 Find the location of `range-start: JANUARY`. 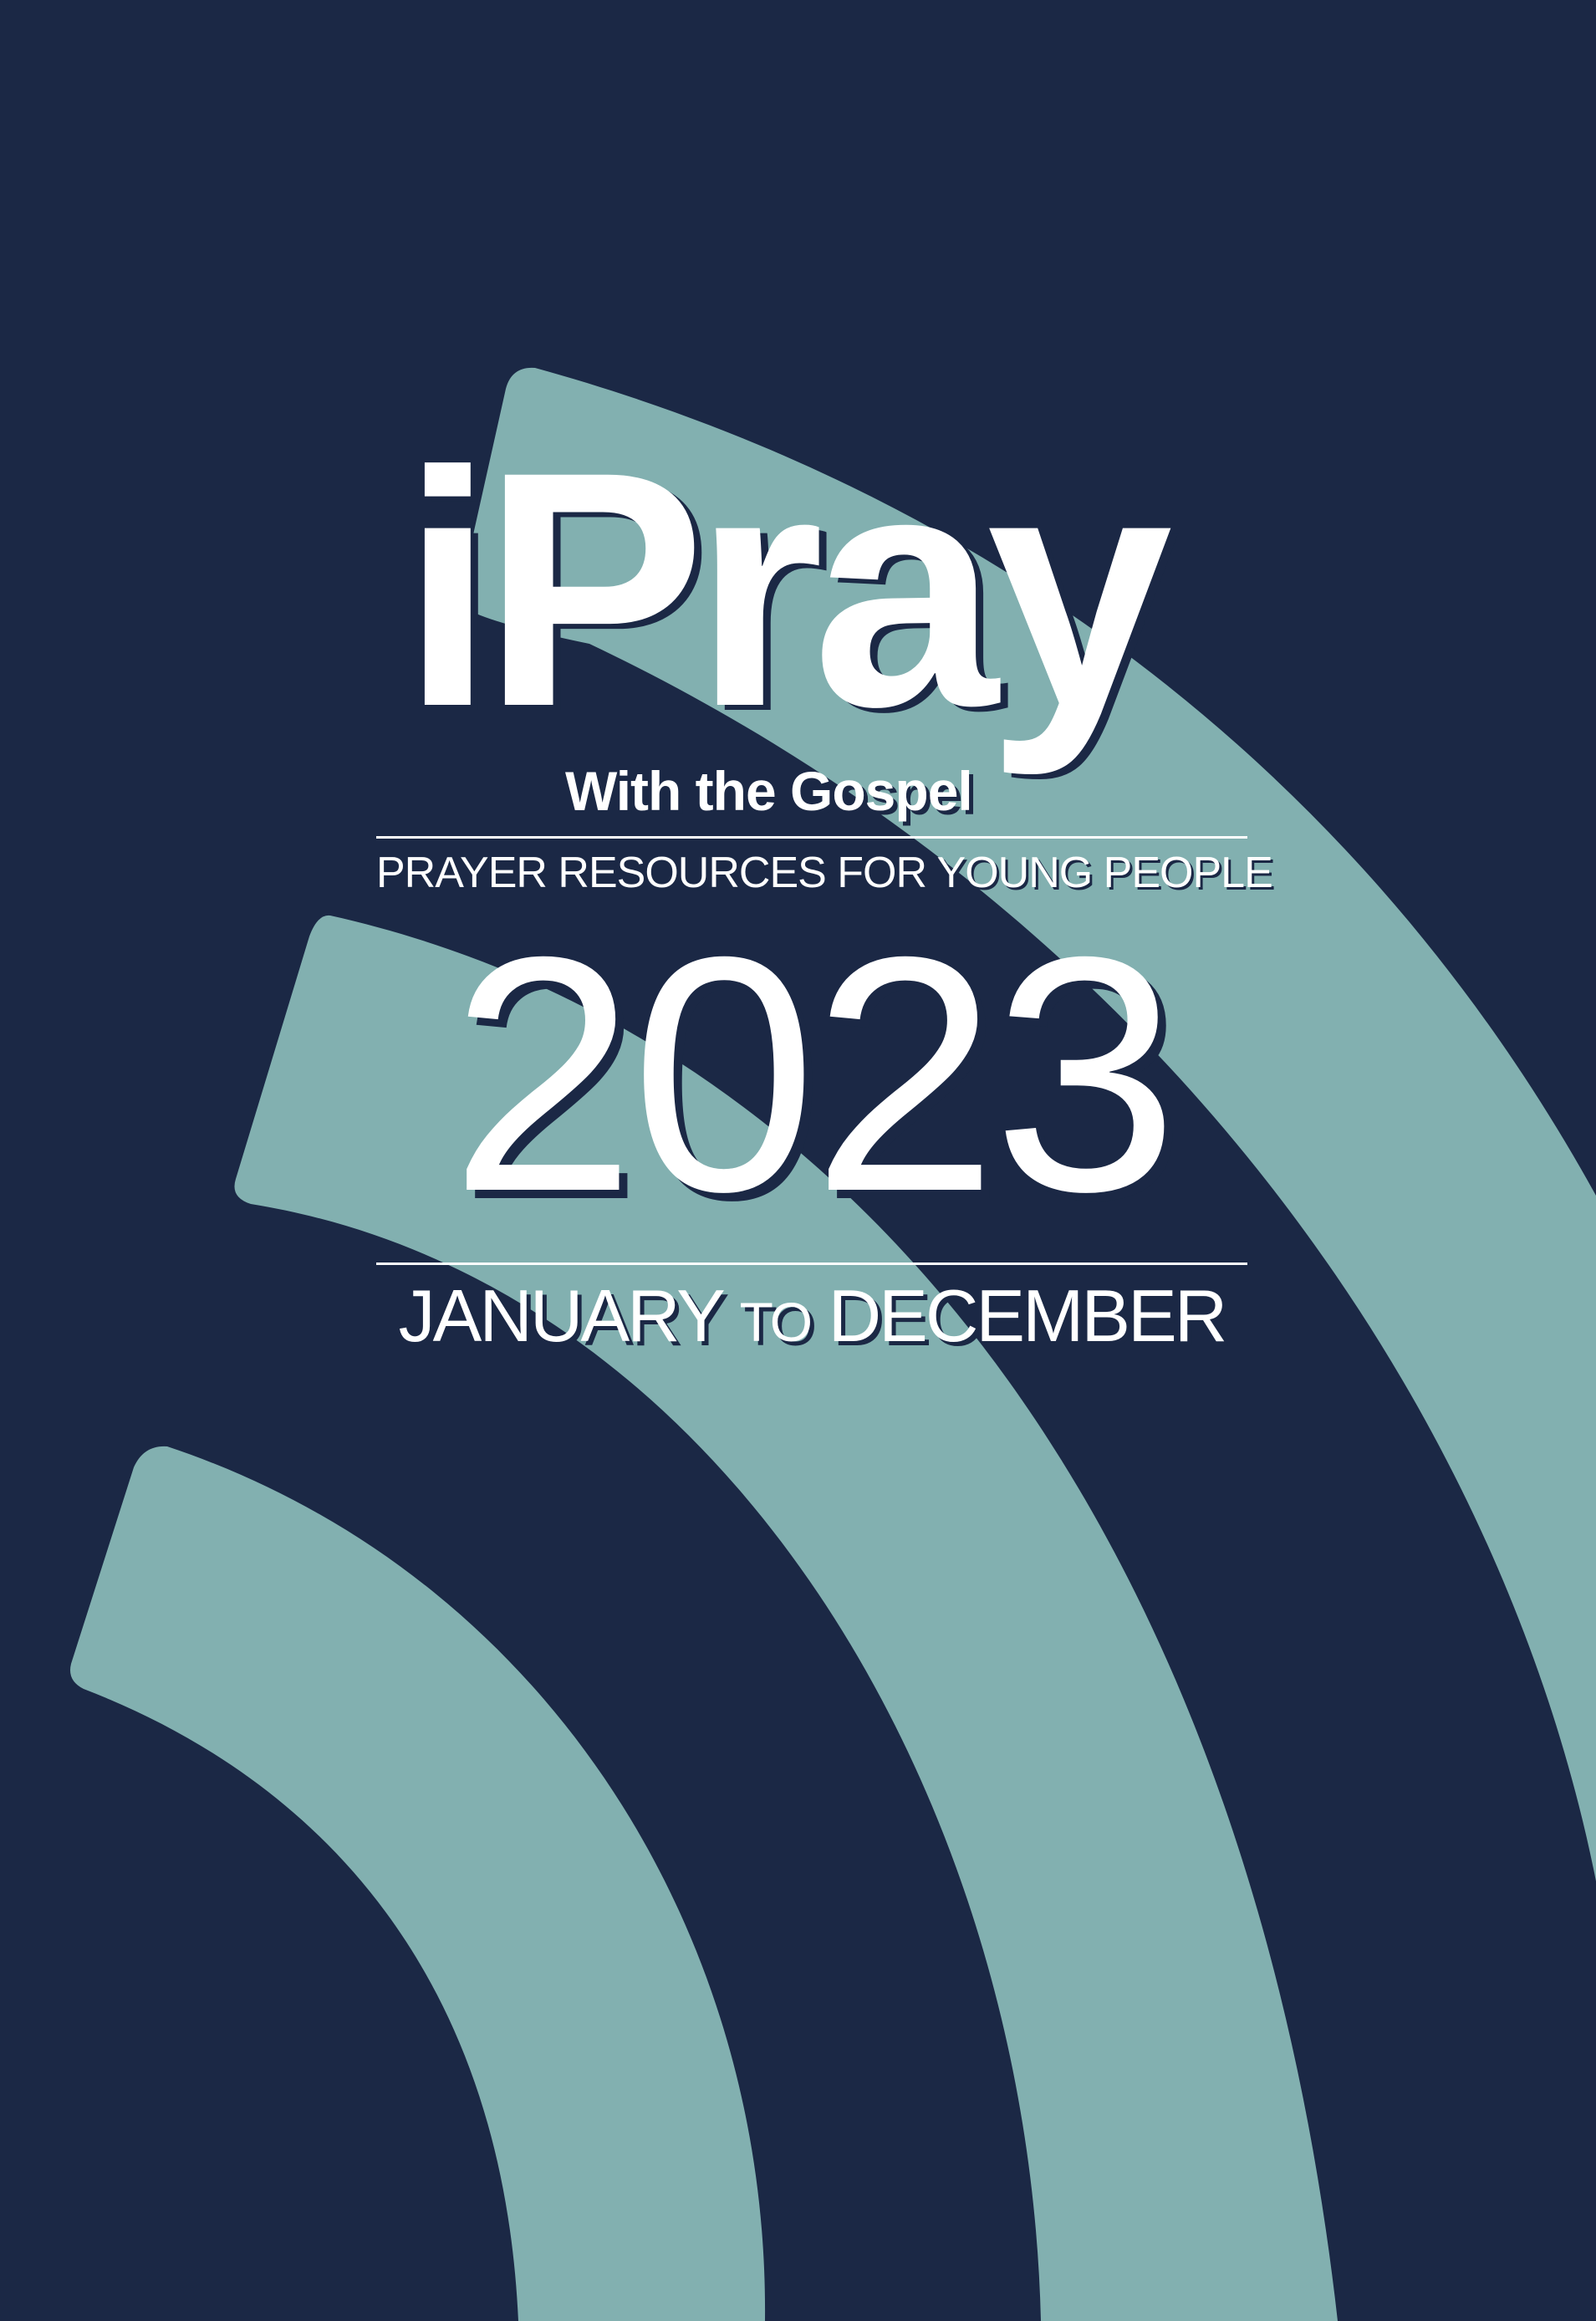

range-start: JANUARY is located at coordinates (562, 1315).